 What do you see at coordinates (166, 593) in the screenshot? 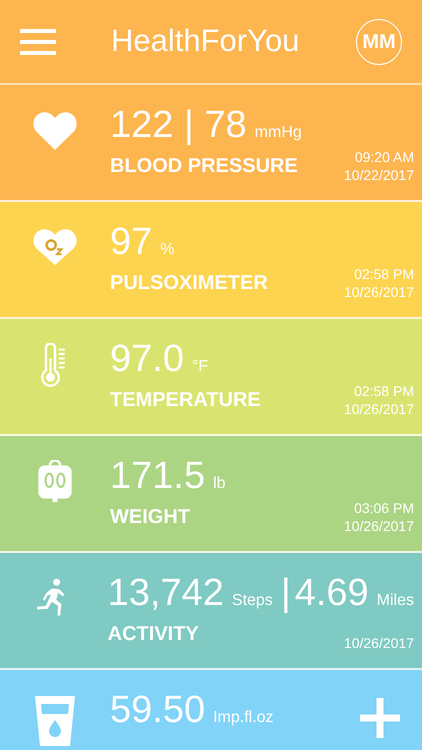
I see `reading-value: 13,742` at bounding box center [166, 593].